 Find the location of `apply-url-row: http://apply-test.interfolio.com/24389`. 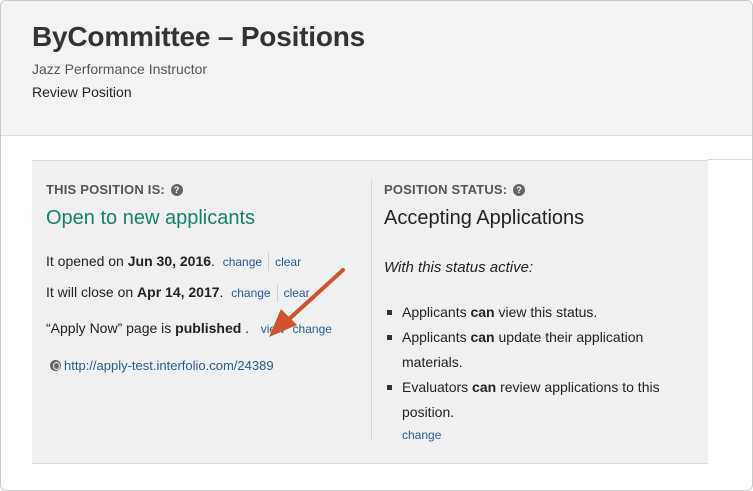

apply-url-row: http://apply-test.interfolio.com/24389 is located at coordinates (162, 365).